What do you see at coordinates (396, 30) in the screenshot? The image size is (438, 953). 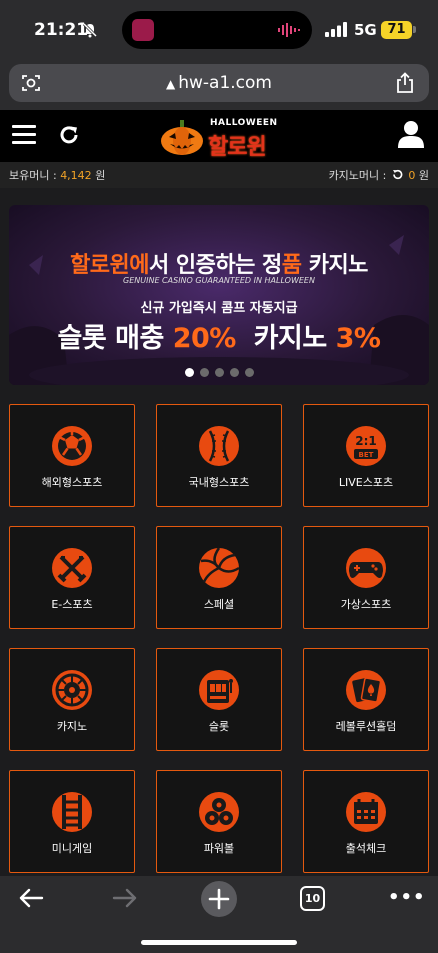 I see `battery-indicator: 71` at bounding box center [396, 30].